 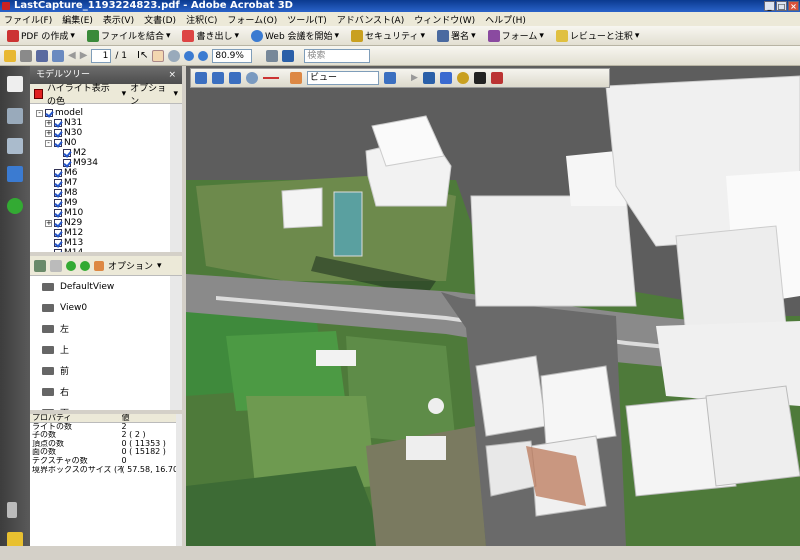 I want to click on view-item: View0, so click(x=100, y=307).